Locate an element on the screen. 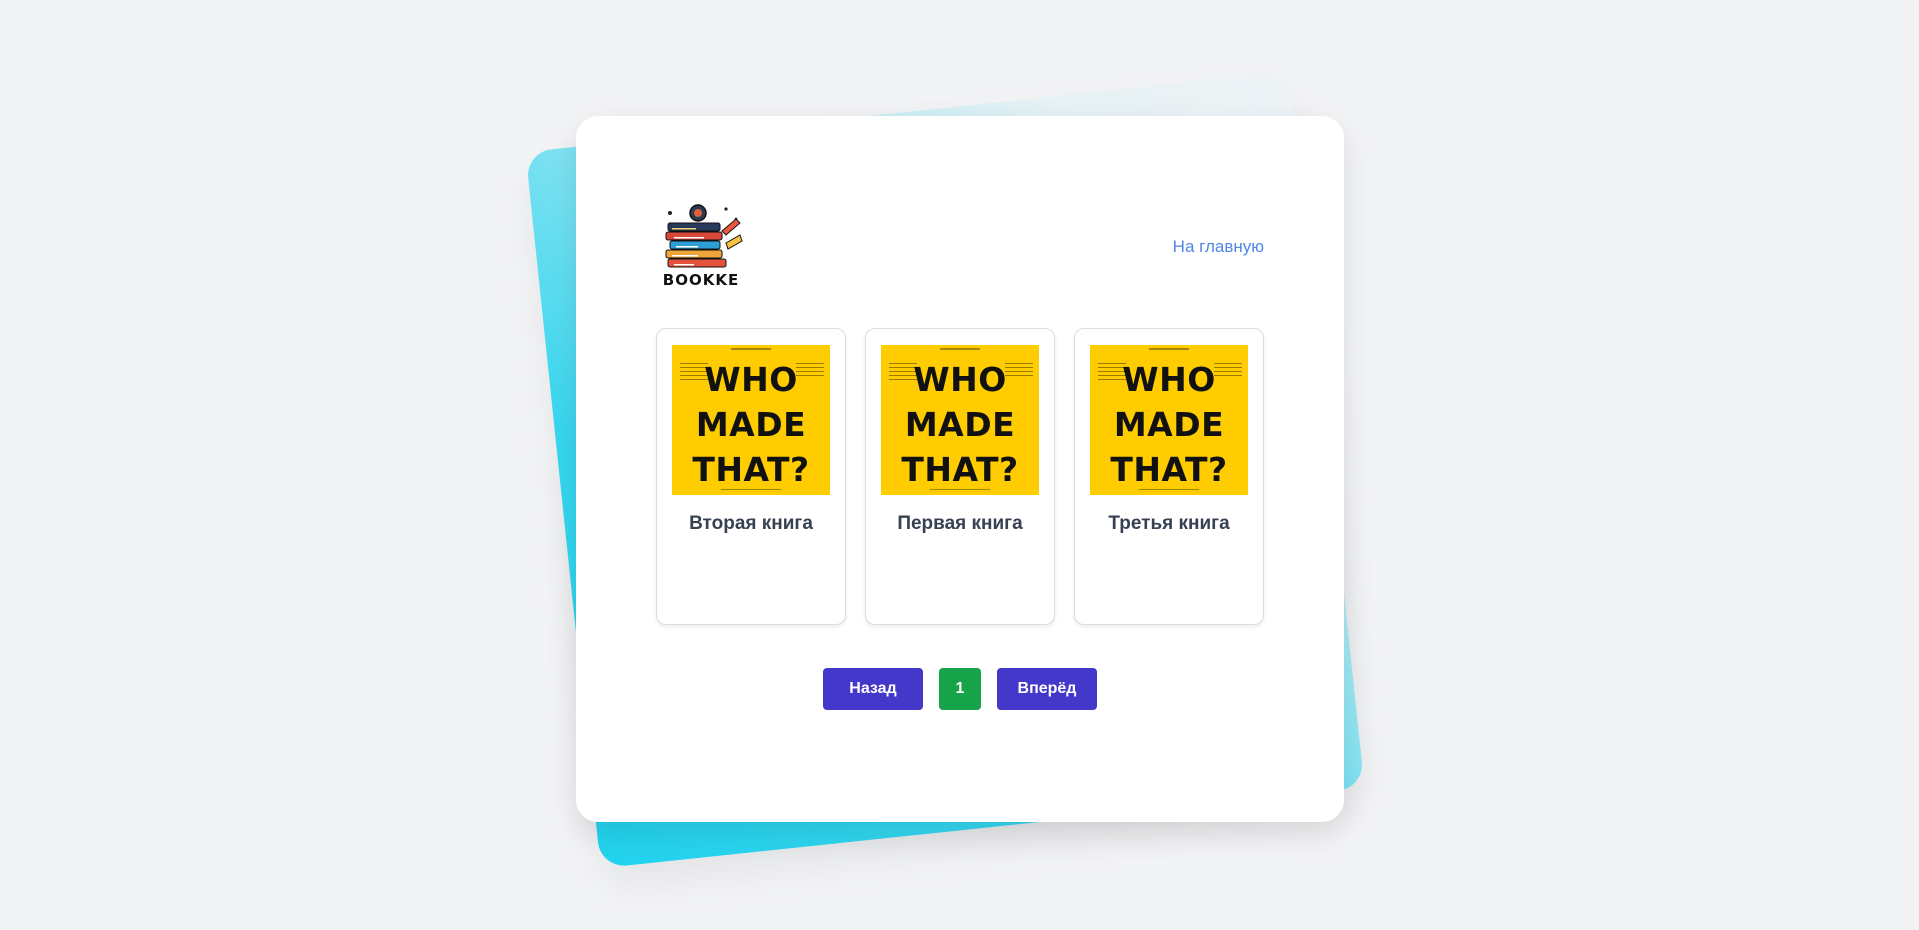 This screenshot has height=930, width=1919. home-link: На главную is located at coordinates (1218, 247).